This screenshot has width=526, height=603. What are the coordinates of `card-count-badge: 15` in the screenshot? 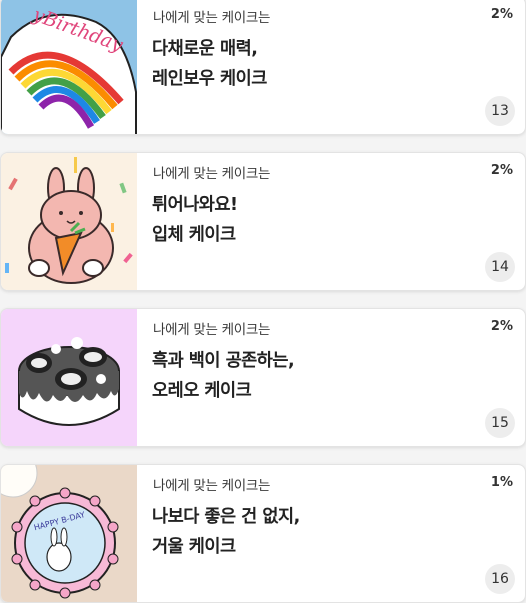 It's located at (500, 423).